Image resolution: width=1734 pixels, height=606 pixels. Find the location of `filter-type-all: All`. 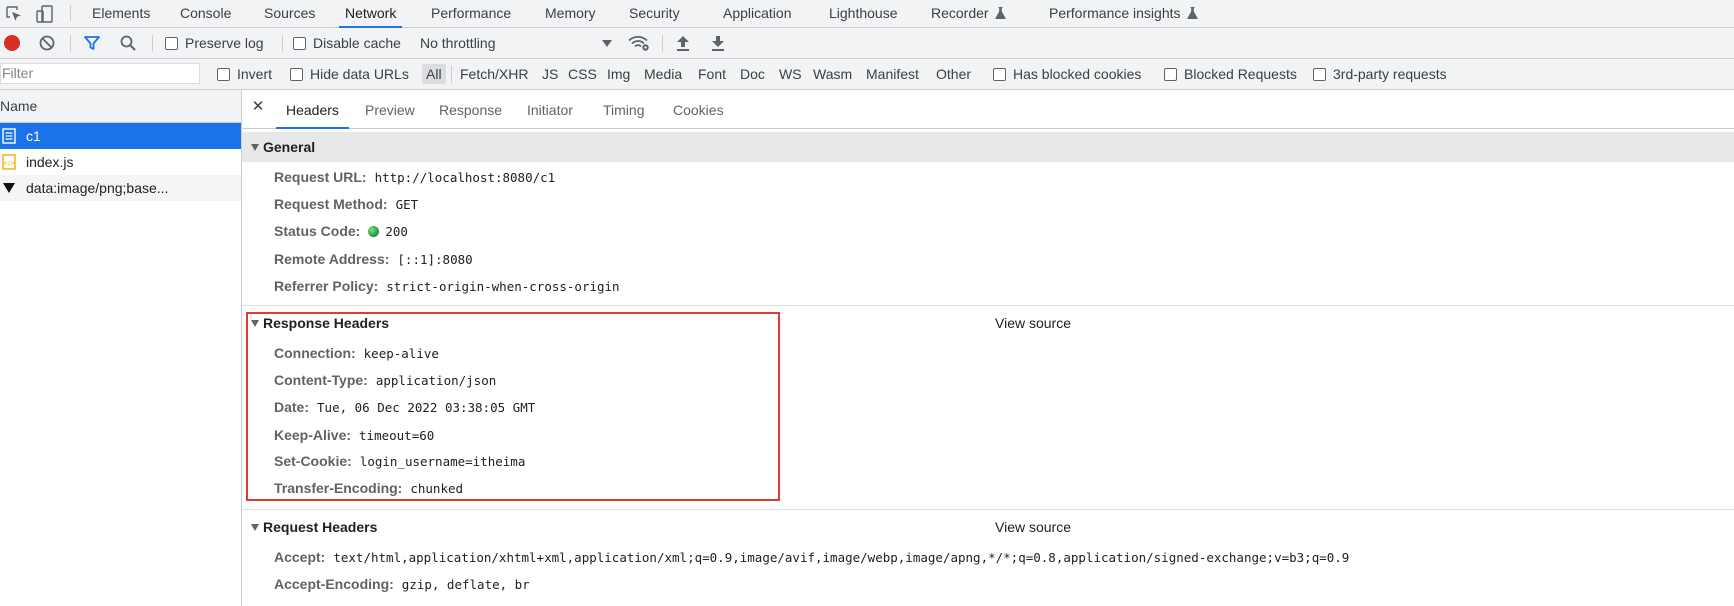

filter-type-all: All is located at coordinates (434, 74).